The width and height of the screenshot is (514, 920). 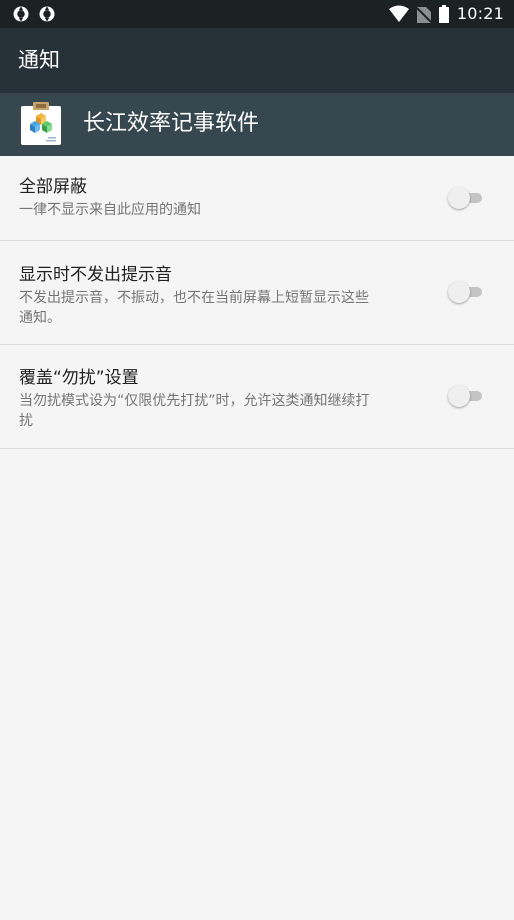 I want to click on setting-block-all: 全部屏蔽 一律不显示来自此应用的通知, so click(x=257, y=198).